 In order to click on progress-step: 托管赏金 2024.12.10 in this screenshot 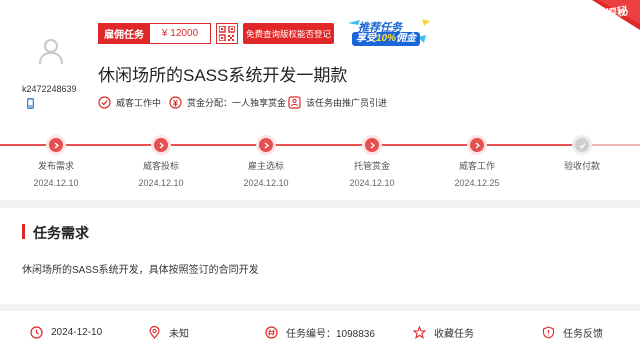, I will do `click(372, 163)`.